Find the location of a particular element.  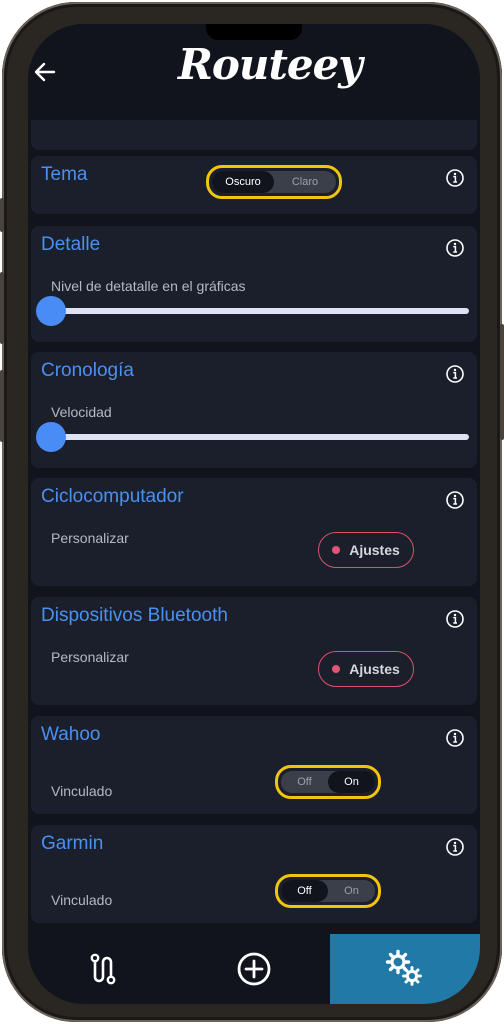

ciclocomputador-ajustes-button: Ajustes is located at coordinates (366, 550).